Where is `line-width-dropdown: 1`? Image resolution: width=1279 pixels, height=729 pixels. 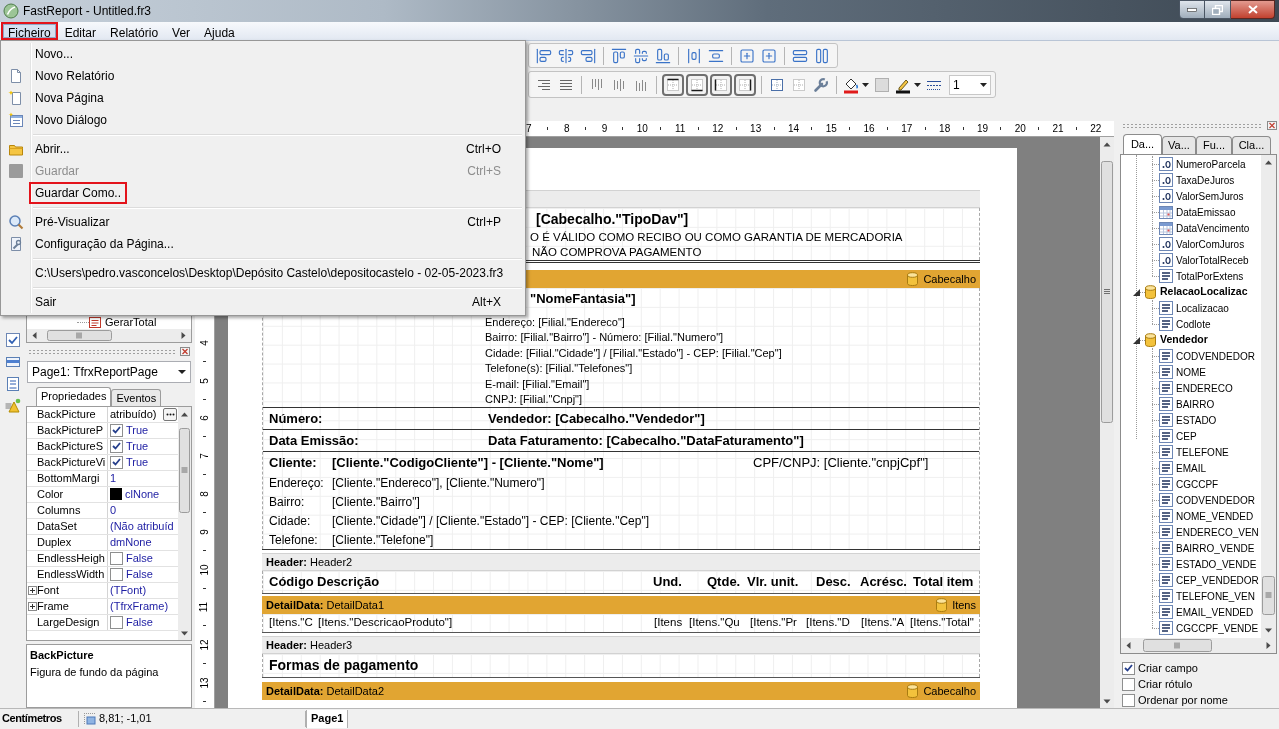
line-width-dropdown: 1 is located at coordinates (970, 84).